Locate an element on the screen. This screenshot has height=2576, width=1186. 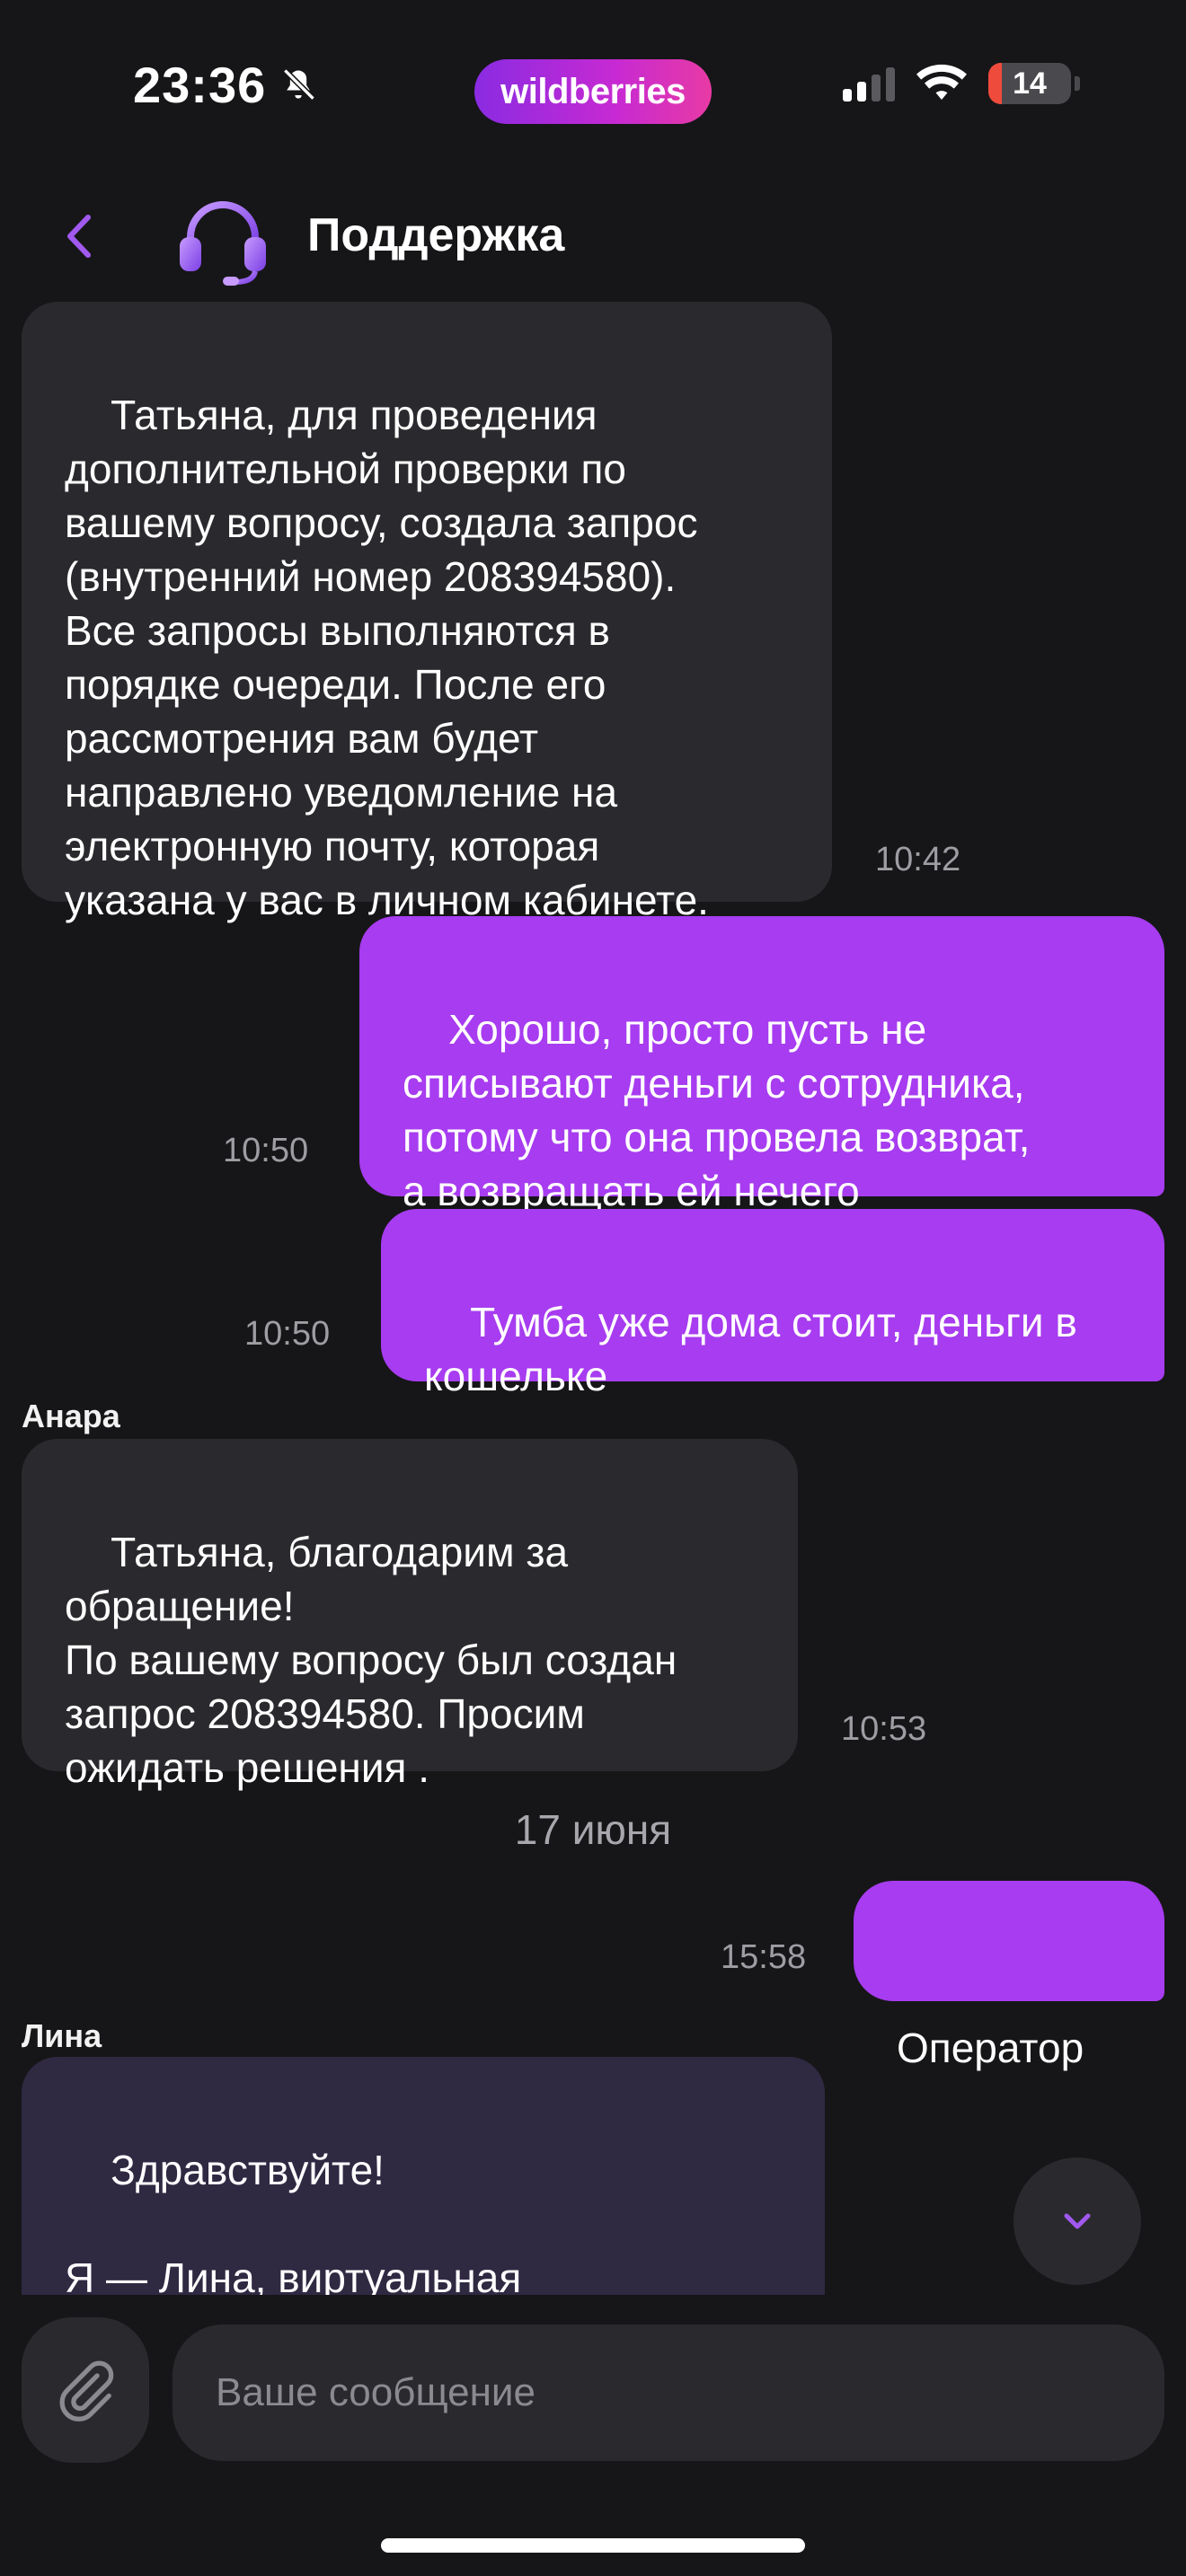
cellular-signal-icon is located at coordinates (869, 83).